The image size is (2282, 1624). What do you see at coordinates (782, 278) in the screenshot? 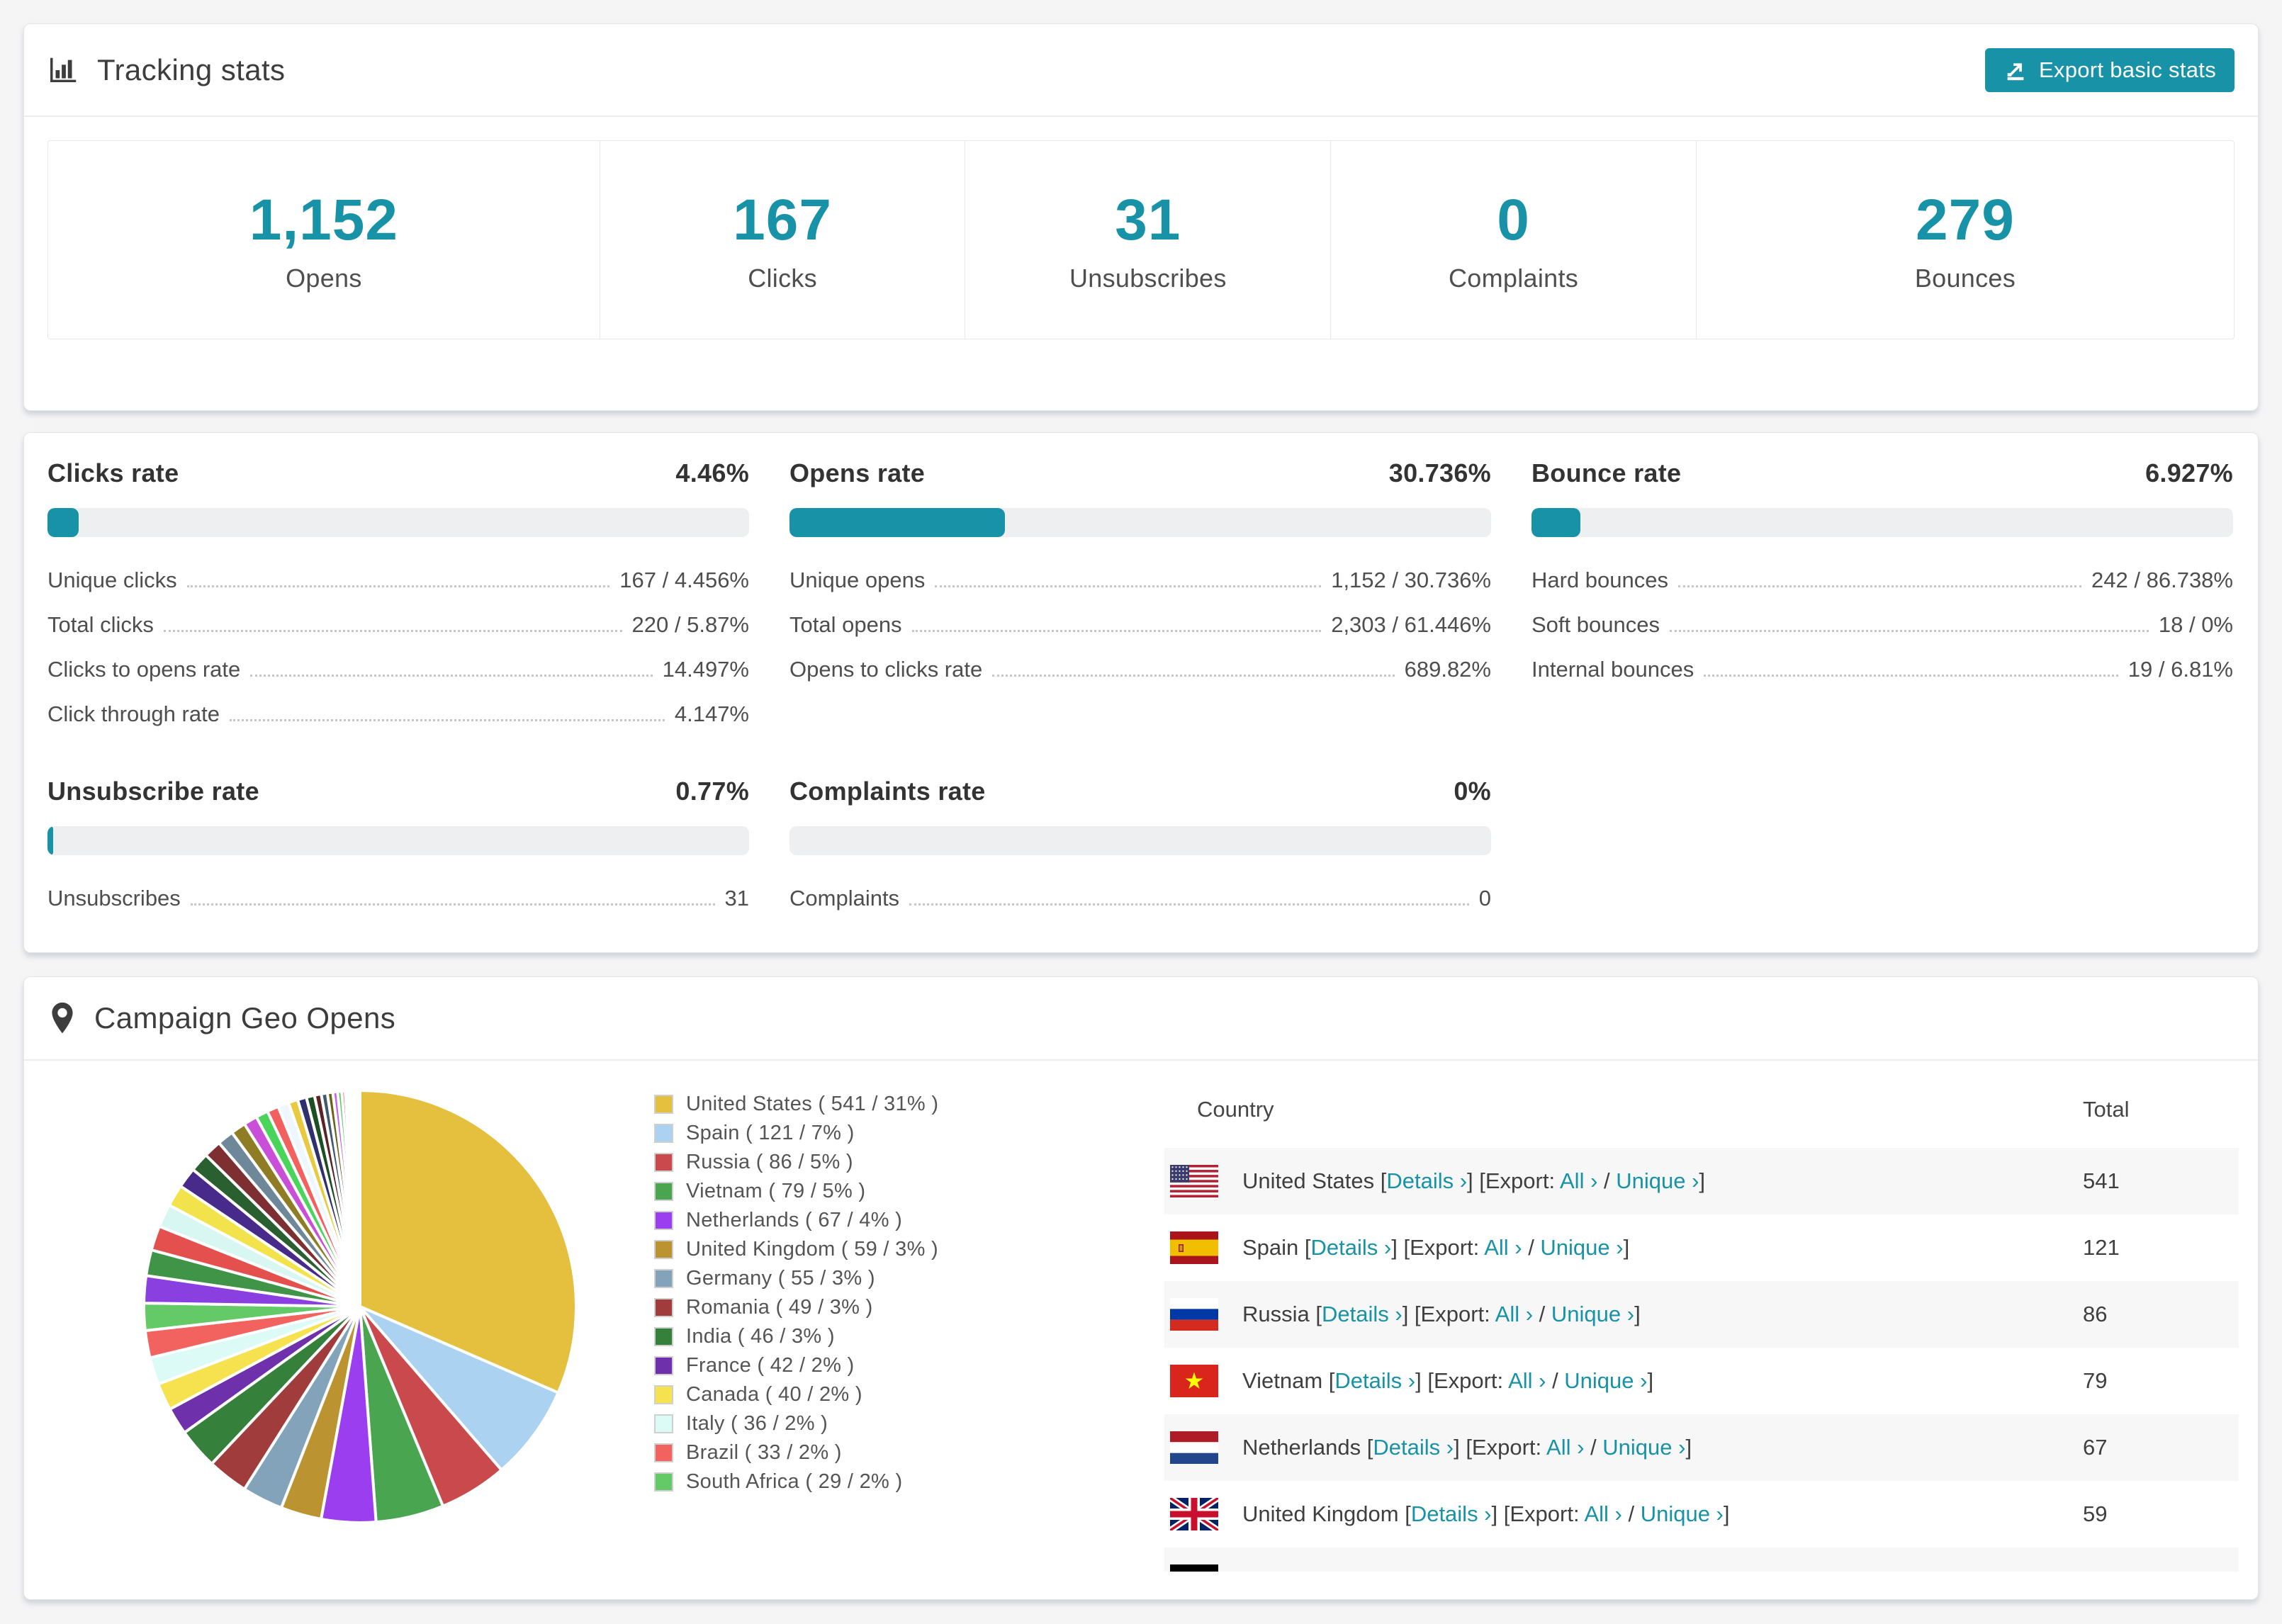
I see `stat-label-clicks: Clicks` at bounding box center [782, 278].